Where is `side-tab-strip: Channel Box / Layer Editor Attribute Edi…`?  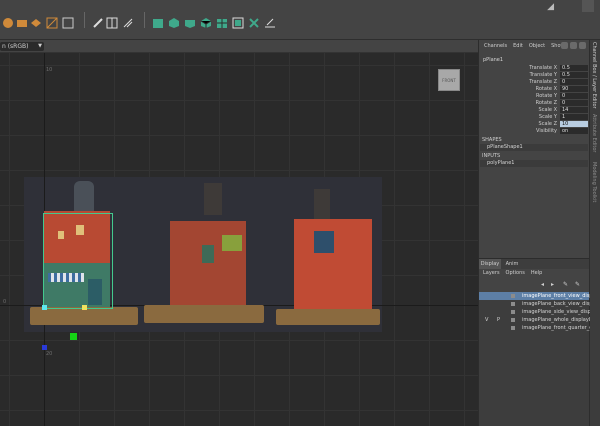
side-tab-strip: Channel Box / Layer Editor Attribute Edi… is located at coordinates (594, 233).